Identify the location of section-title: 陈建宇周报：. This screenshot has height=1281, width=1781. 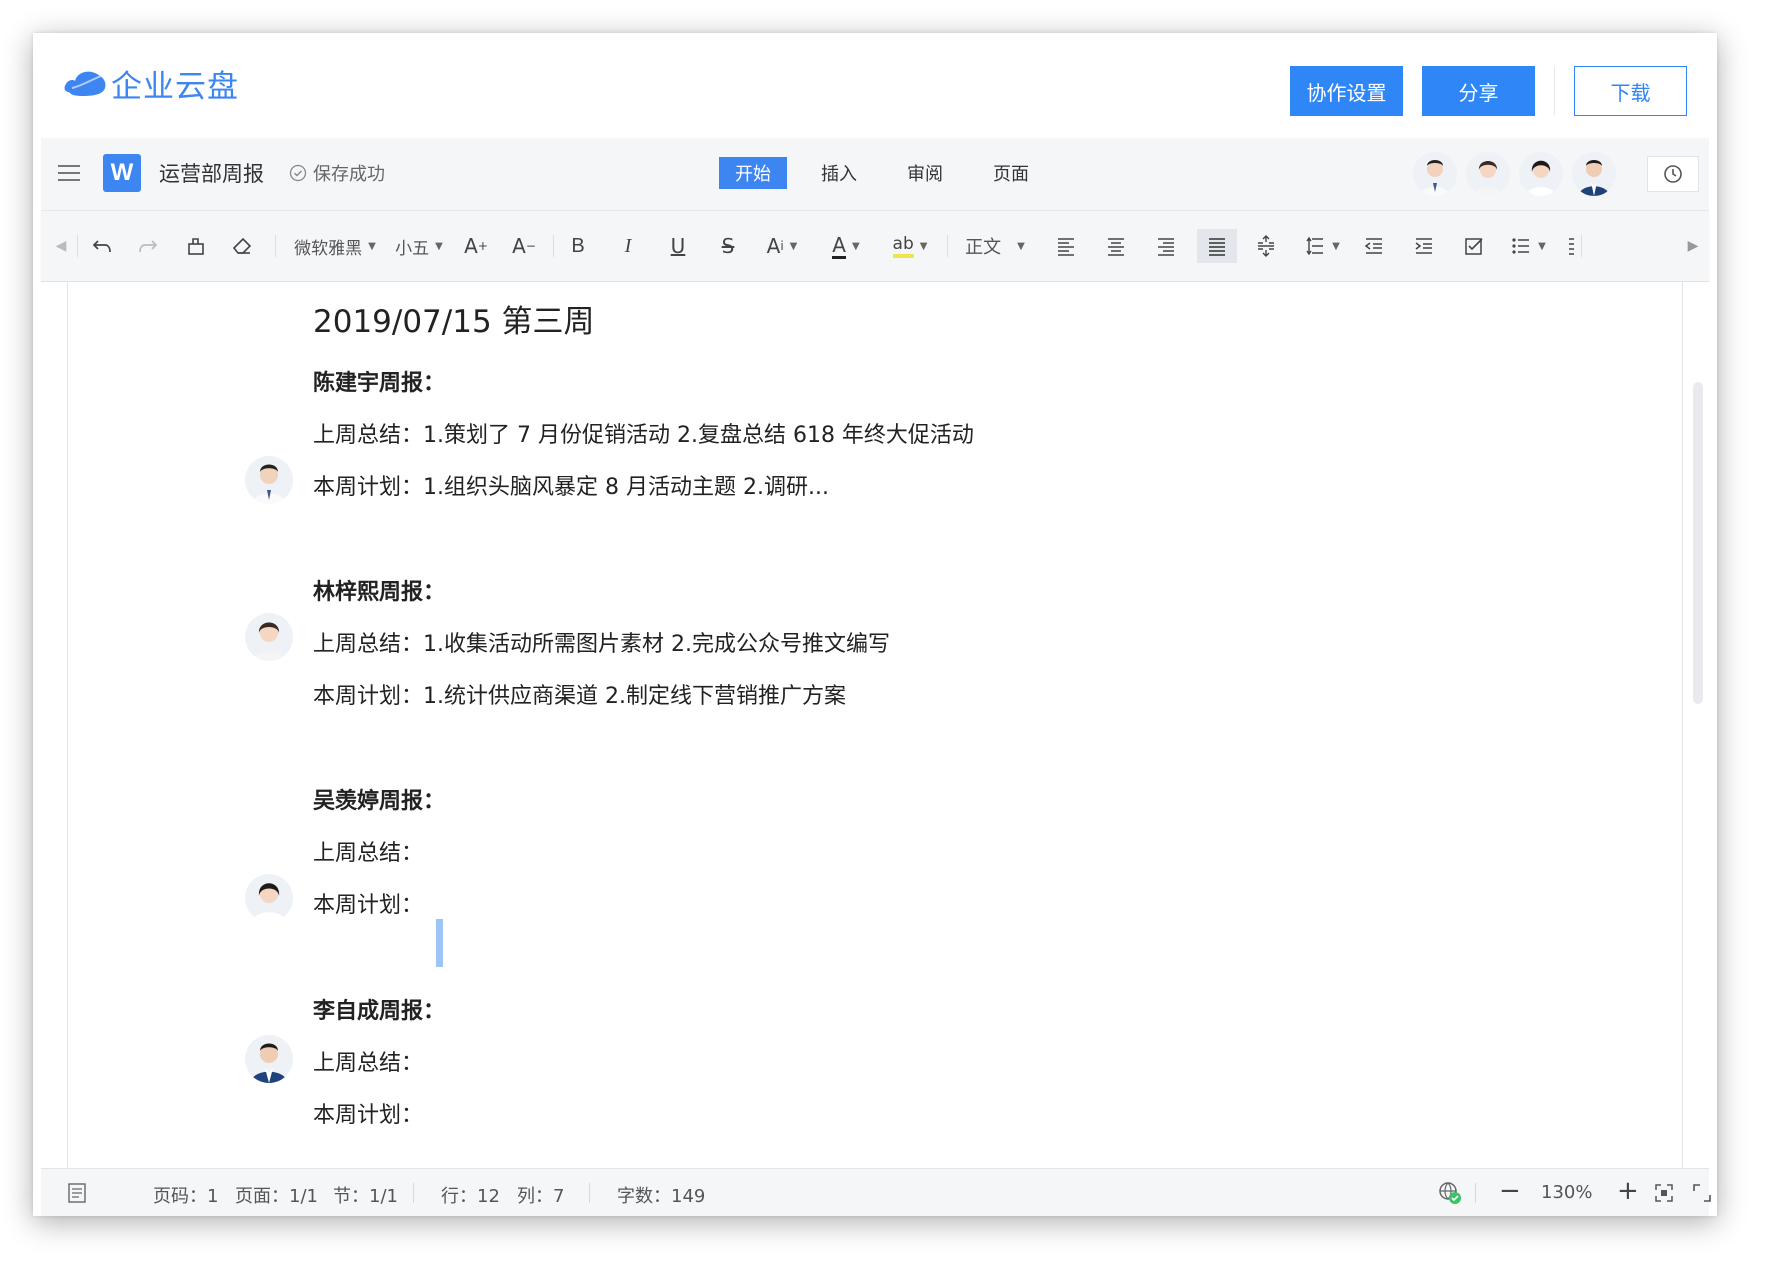
(379, 381).